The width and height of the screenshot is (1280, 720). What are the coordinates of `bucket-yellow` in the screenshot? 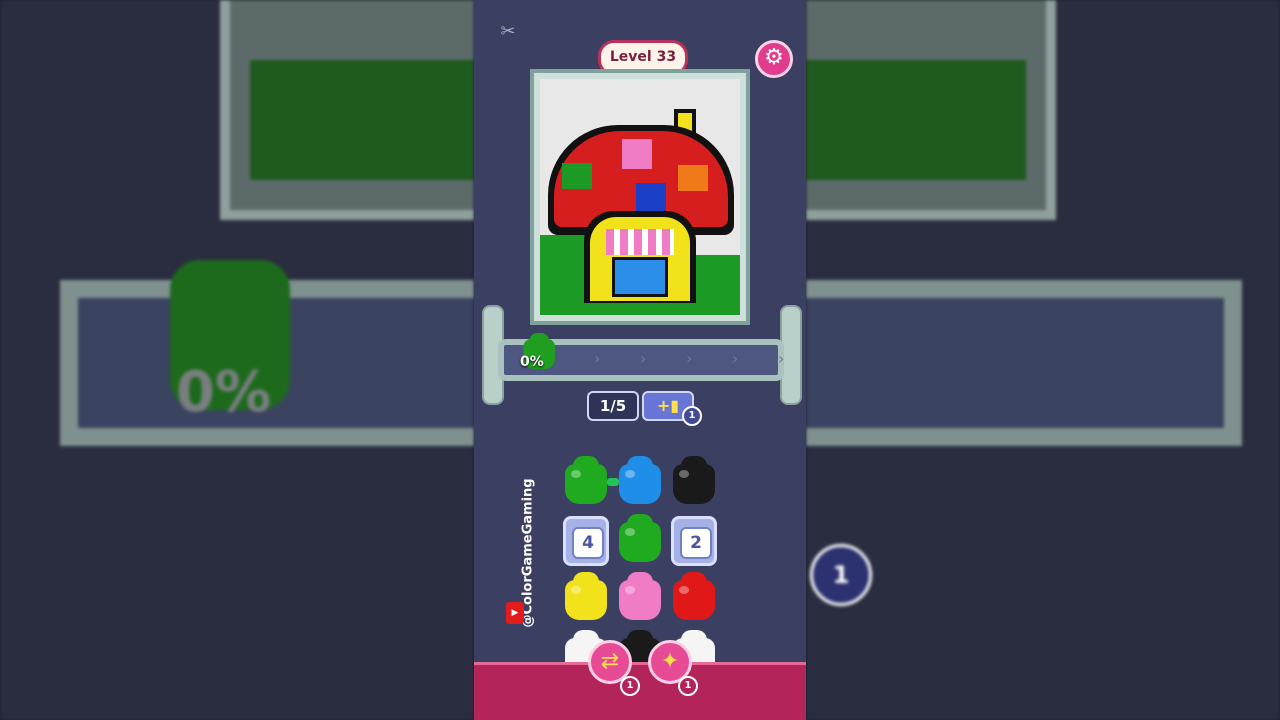 It's located at (586, 596).